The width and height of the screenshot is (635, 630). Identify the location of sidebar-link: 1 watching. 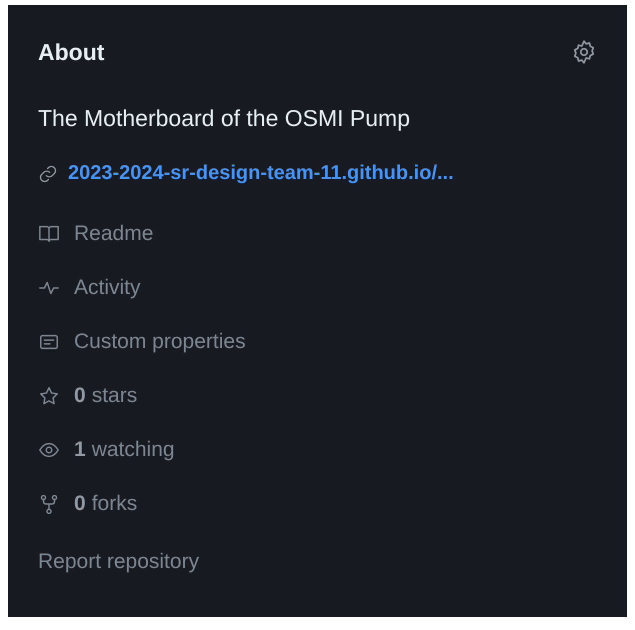
(317, 450).